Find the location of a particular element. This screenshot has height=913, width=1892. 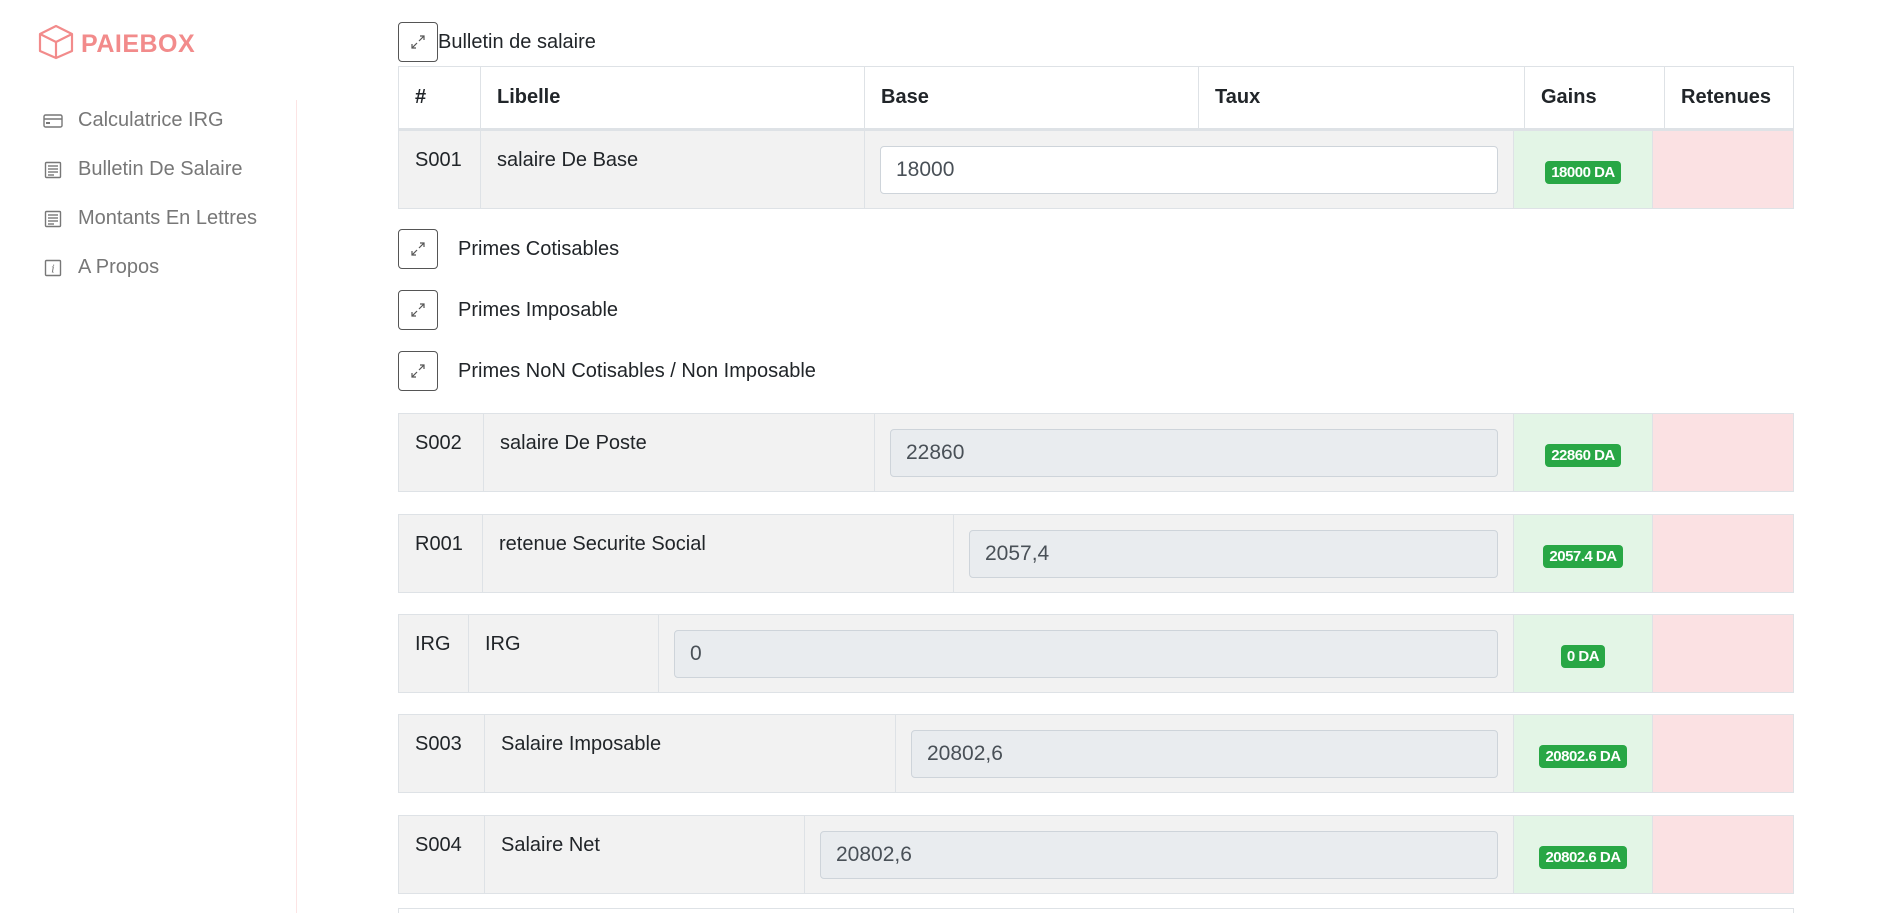

sidebar-item-calculatrice-irg: Calculatrice IRG is located at coordinates (149, 120).